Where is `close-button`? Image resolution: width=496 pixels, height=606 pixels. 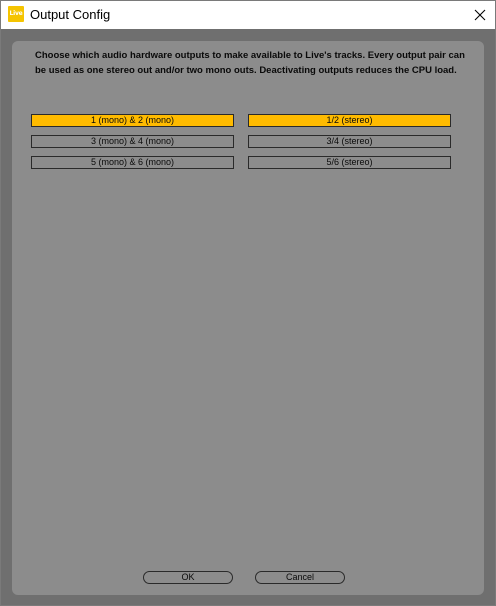
close-button is located at coordinates (480, 15).